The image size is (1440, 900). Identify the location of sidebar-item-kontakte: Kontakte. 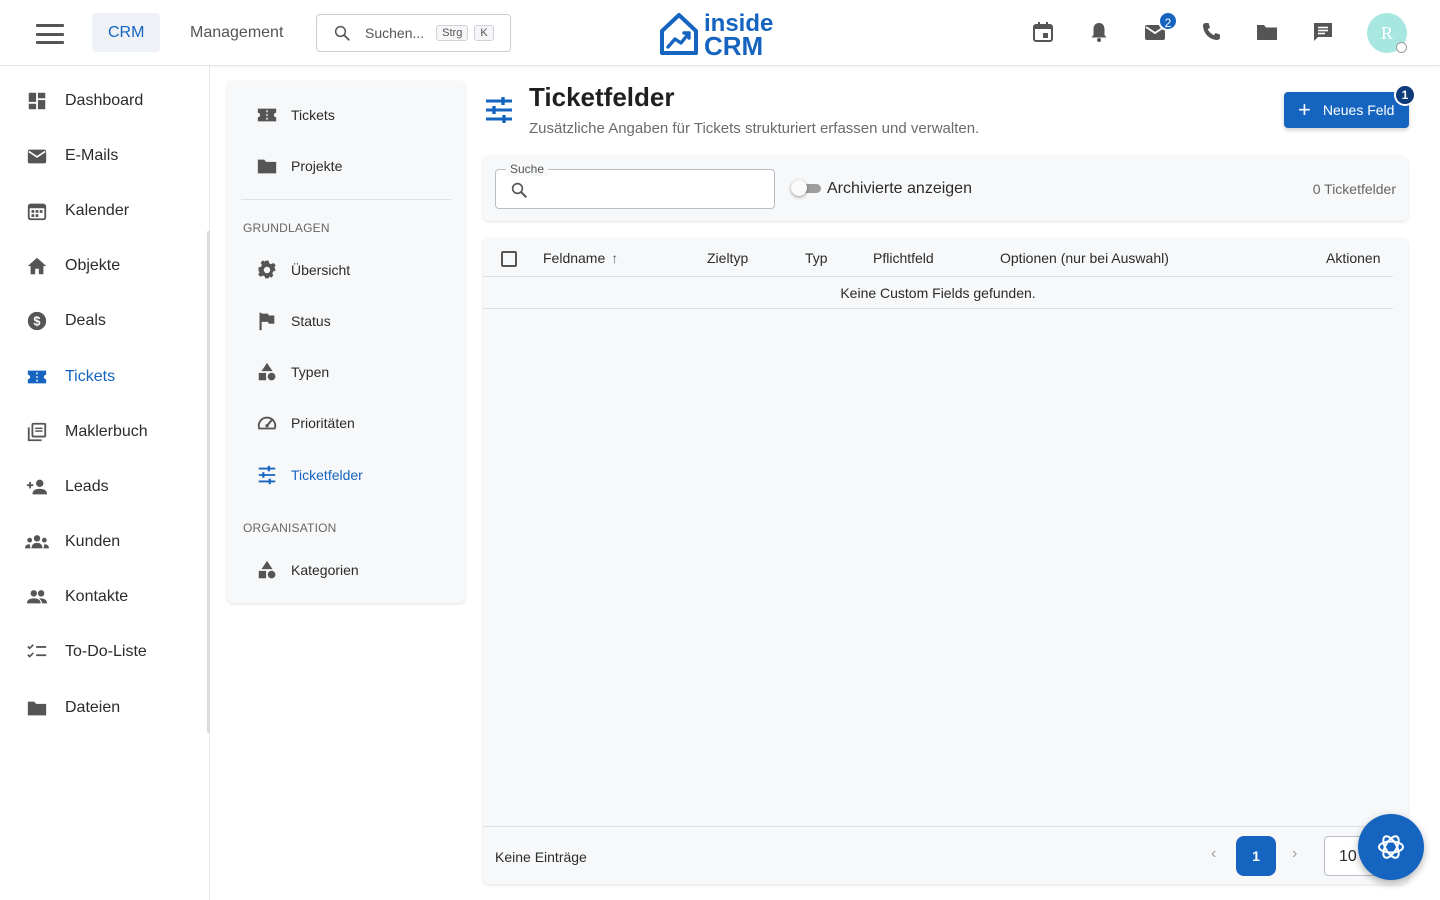
(103, 597).